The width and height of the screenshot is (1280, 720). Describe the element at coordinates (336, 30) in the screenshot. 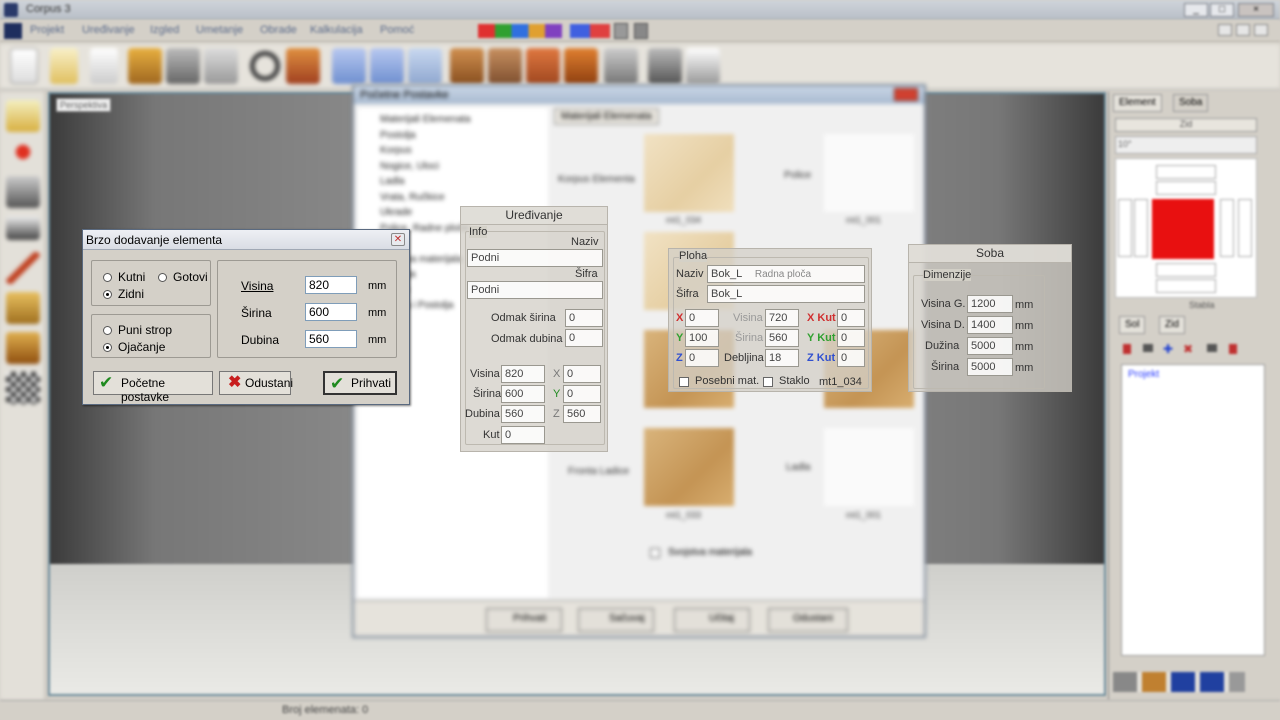

I see `menu-kalkulacija: Kalkulacija` at that location.